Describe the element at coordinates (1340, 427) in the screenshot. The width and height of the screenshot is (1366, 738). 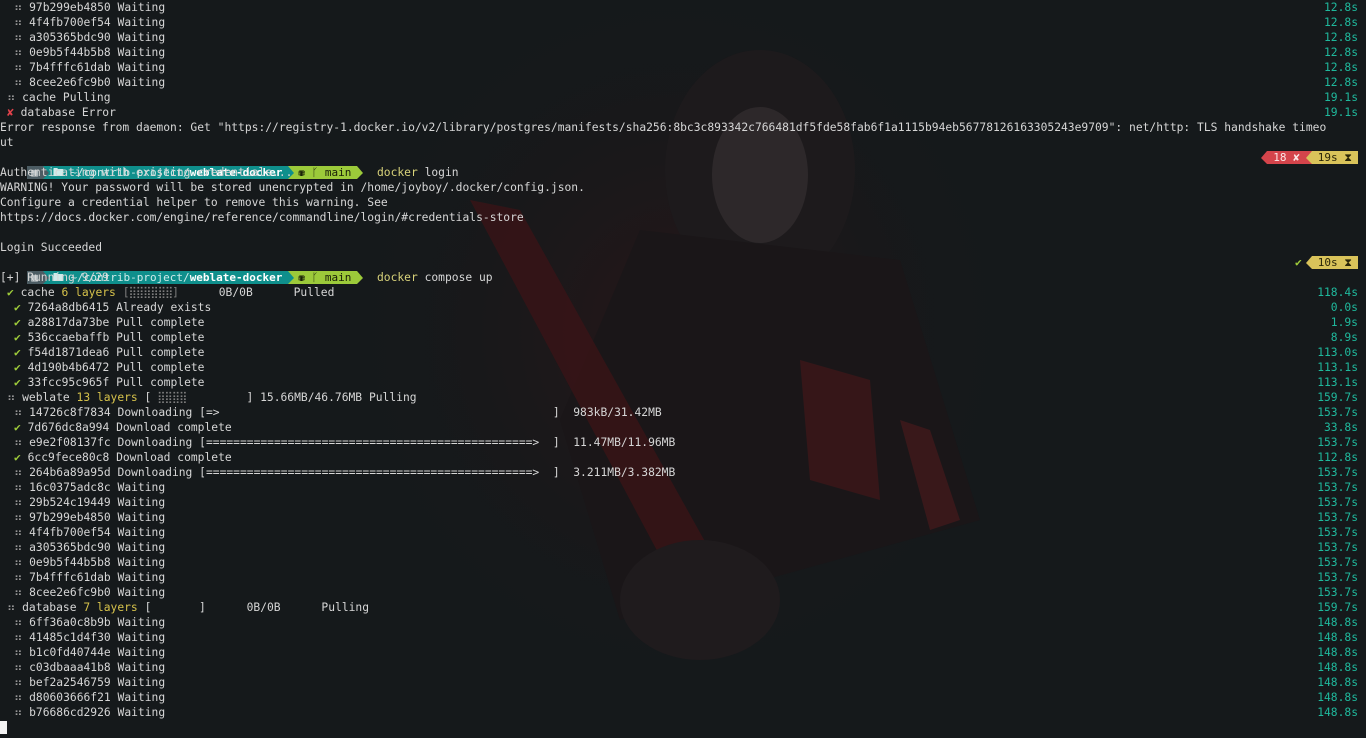
I see `elapsed-time: 33.8s` at that location.